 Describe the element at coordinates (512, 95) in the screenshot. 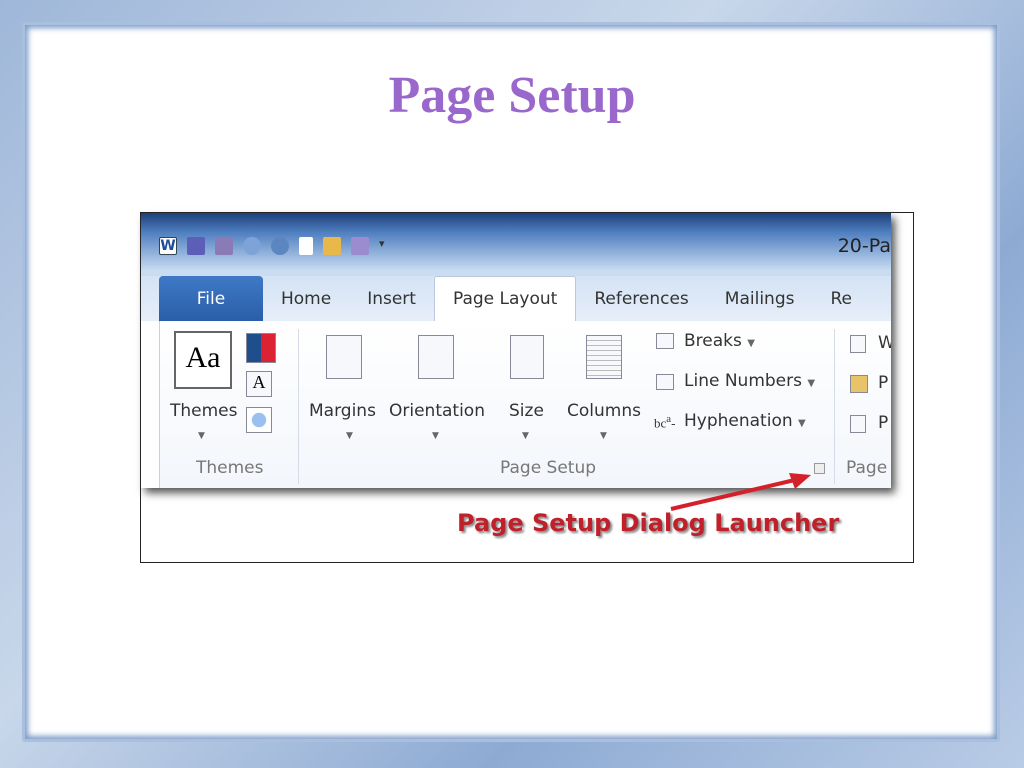

I see `slide-title: Page Setup` at that location.